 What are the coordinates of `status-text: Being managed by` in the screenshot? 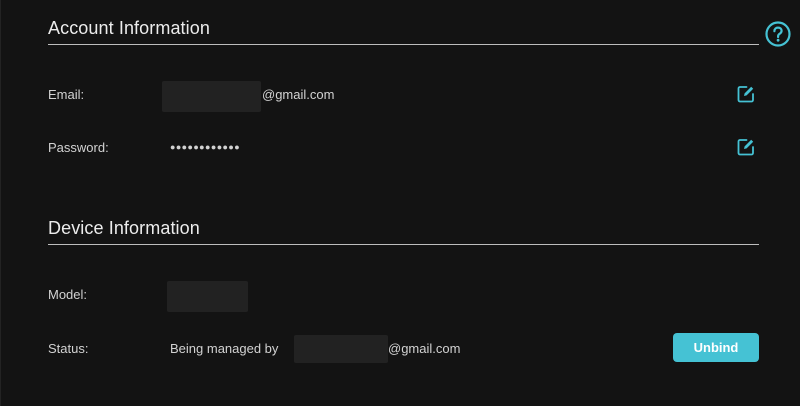 It's located at (224, 348).